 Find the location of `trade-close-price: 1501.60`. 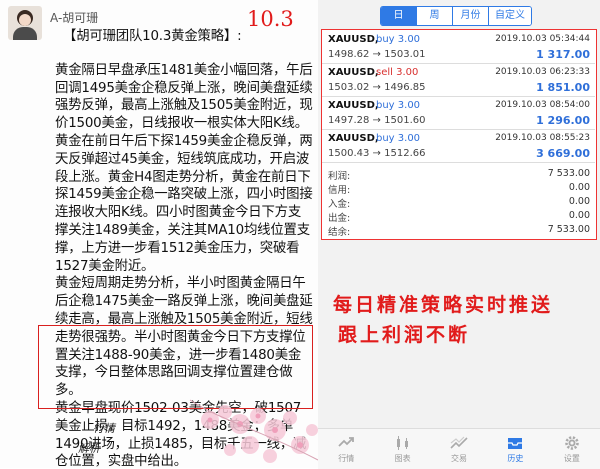

trade-close-price: 1501.60 is located at coordinates (405, 120).